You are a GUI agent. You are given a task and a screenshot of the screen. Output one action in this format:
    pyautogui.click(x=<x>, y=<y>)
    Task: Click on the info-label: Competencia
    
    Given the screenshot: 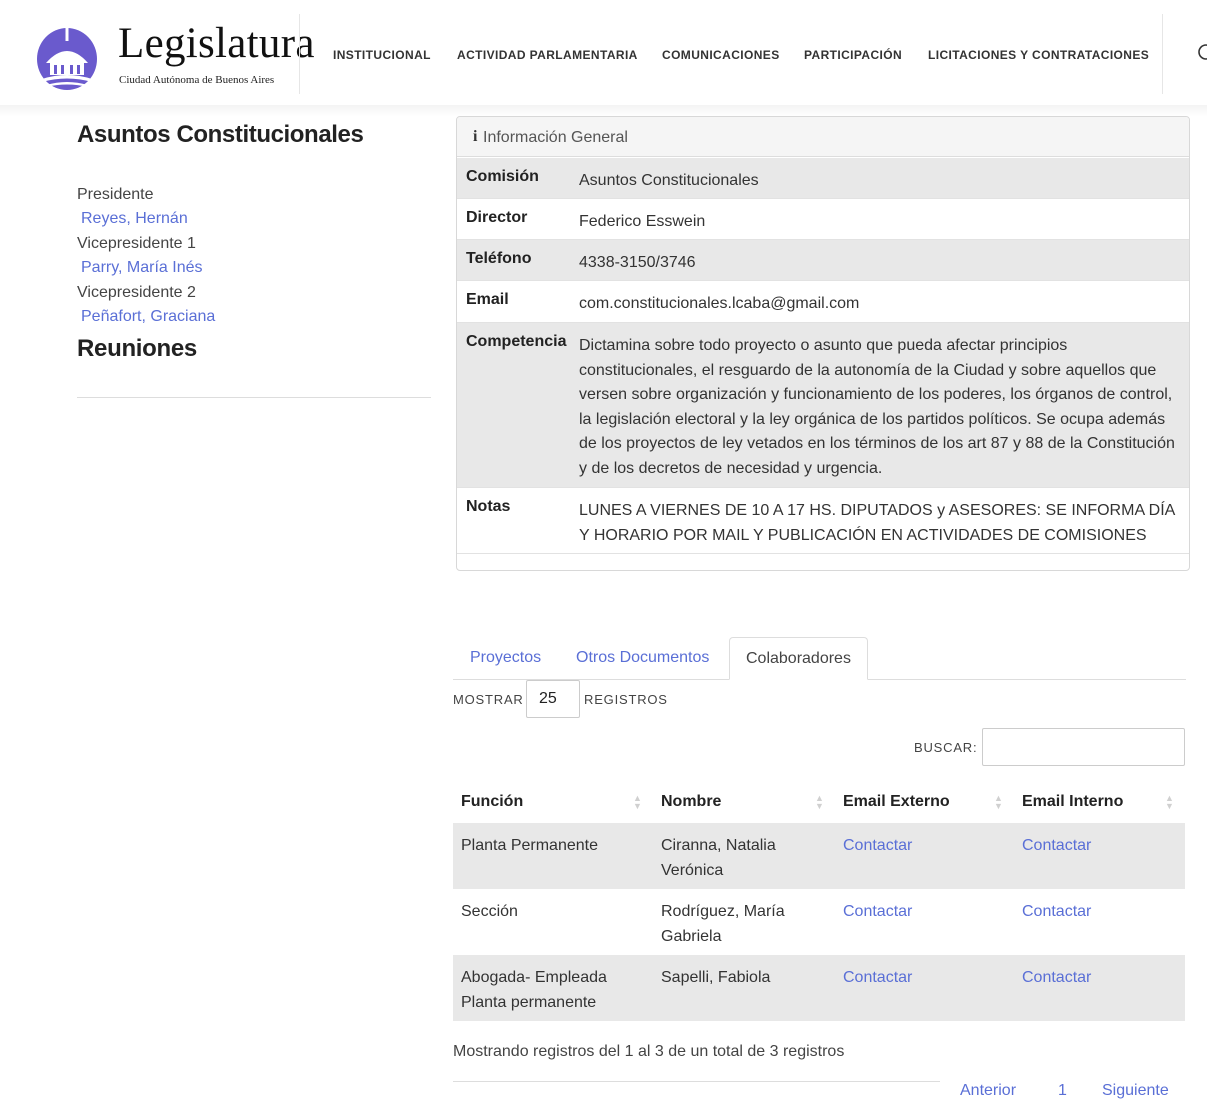 What is the action you would take?
    pyautogui.click(x=516, y=341)
    